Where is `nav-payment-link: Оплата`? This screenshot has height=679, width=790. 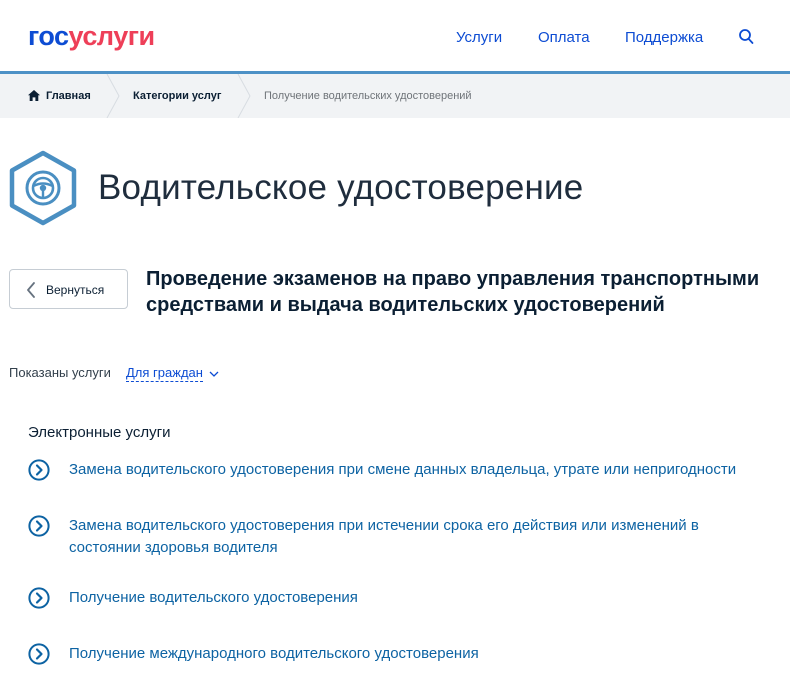
nav-payment-link: Оплата is located at coordinates (564, 38).